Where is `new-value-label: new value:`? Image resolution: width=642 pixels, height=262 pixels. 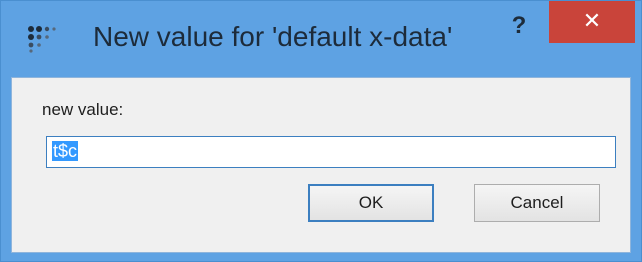
new-value-label: new value: is located at coordinates (83, 109).